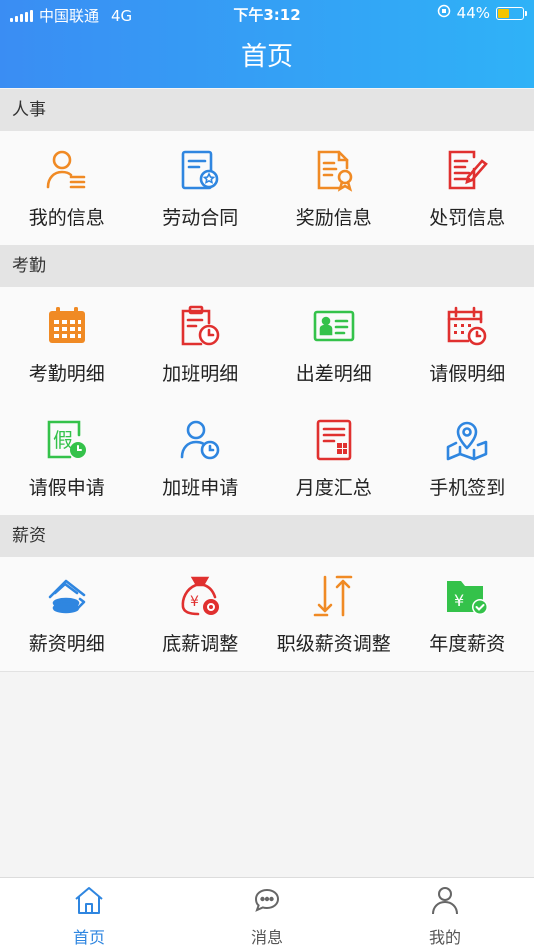 The height and width of the screenshot is (951, 534). What do you see at coordinates (467, 596) in the screenshot?
I see `annual-salary-folder-icon: ¥` at bounding box center [467, 596].